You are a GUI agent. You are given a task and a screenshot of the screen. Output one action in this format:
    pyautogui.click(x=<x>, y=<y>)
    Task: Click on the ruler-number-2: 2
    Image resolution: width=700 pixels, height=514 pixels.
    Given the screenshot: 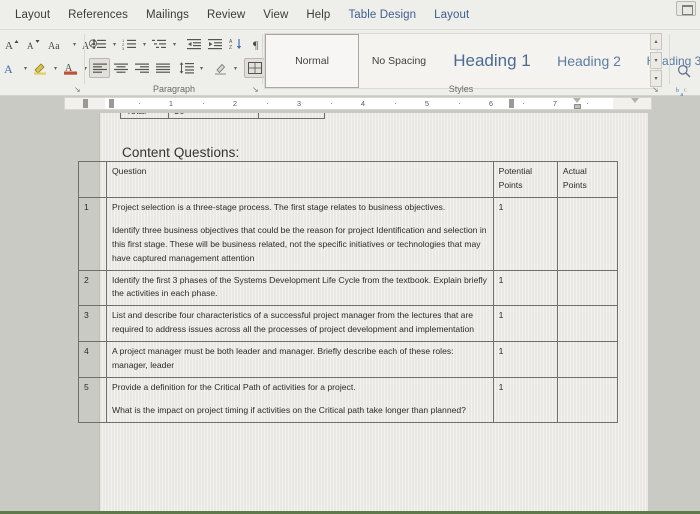 What is the action you would take?
    pyautogui.click(x=235, y=103)
    